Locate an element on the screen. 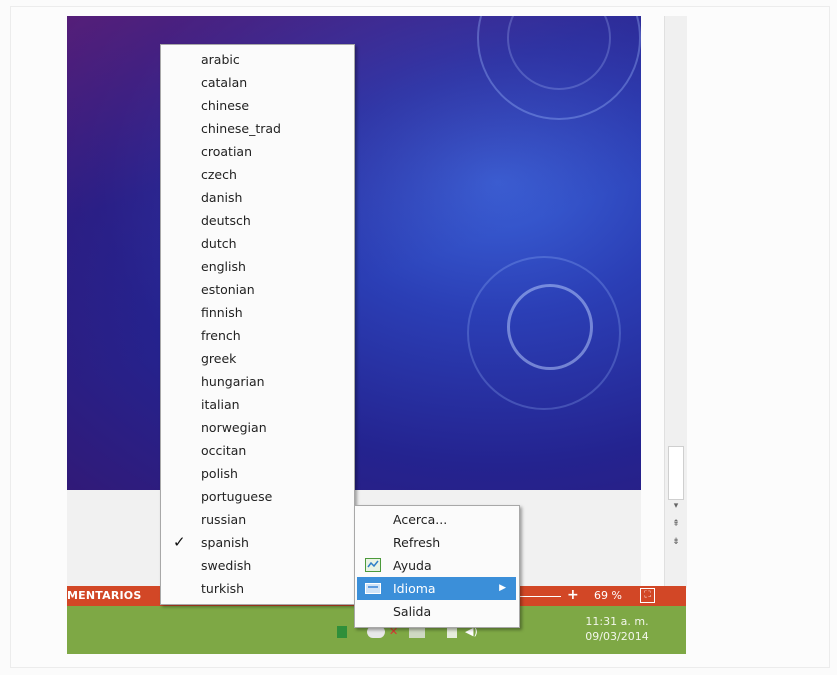 This screenshot has width=837, height=675. language-label: swedish is located at coordinates (226, 565).